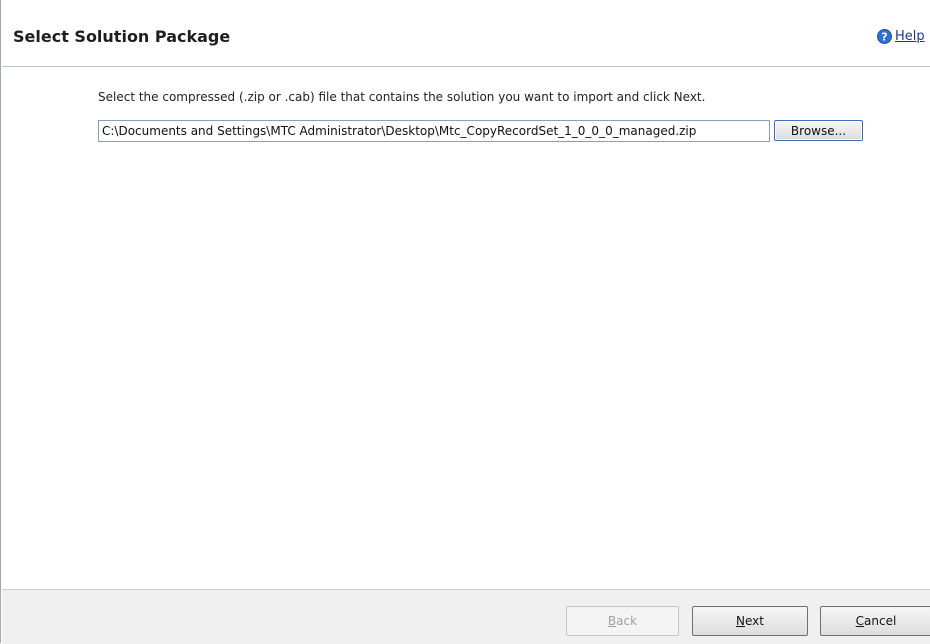 This screenshot has width=930, height=644. I want to click on help-link: ? Help, so click(901, 36).